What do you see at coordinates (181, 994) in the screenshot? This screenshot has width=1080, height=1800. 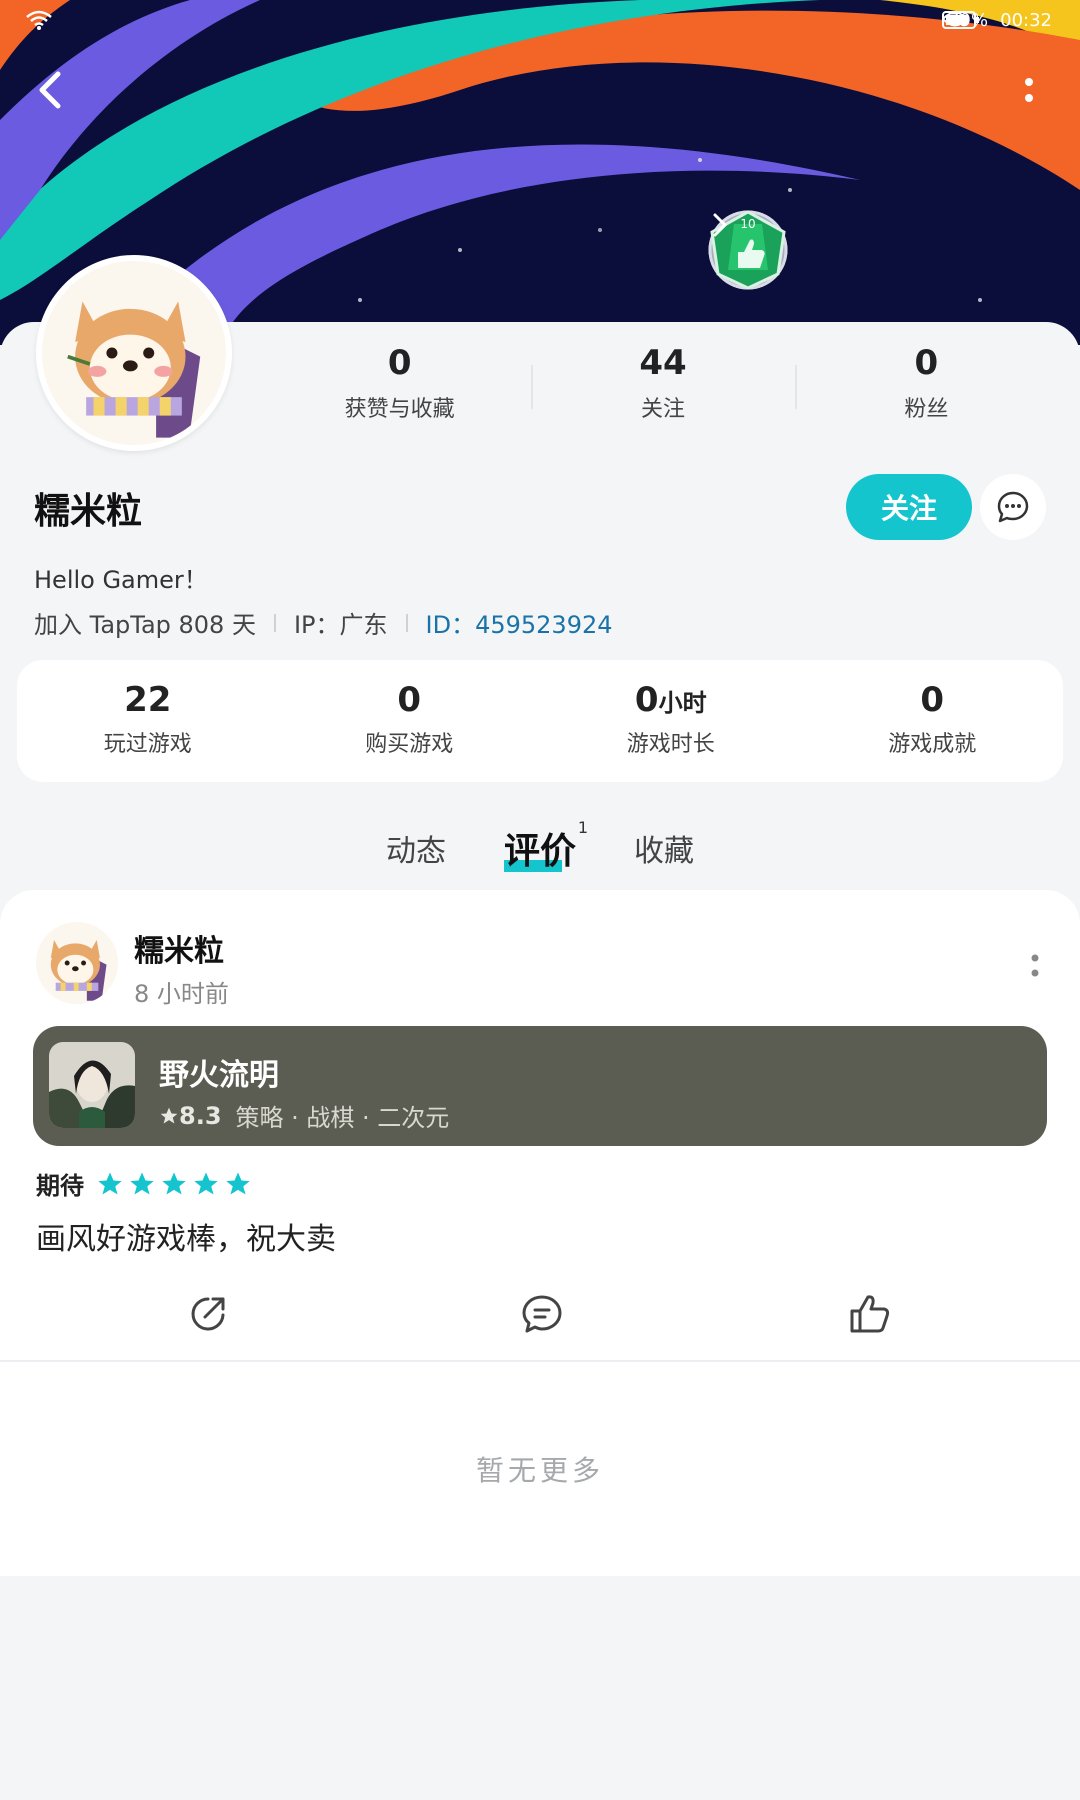 I see `review-time: 8 小时前` at bounding box center [181, 994].